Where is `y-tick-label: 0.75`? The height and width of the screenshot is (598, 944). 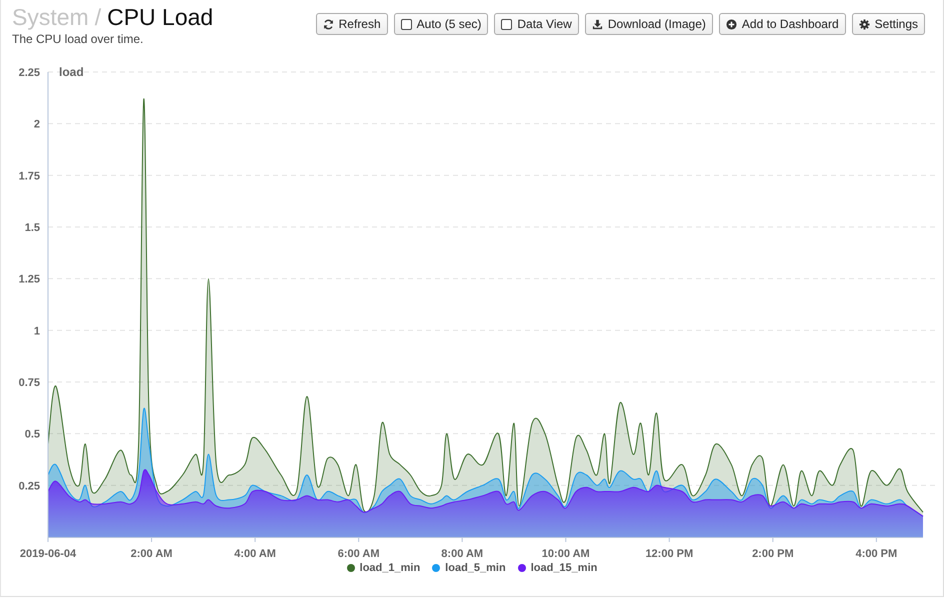 y-tick-label: 0.75 is located at coordinates (29, 383).